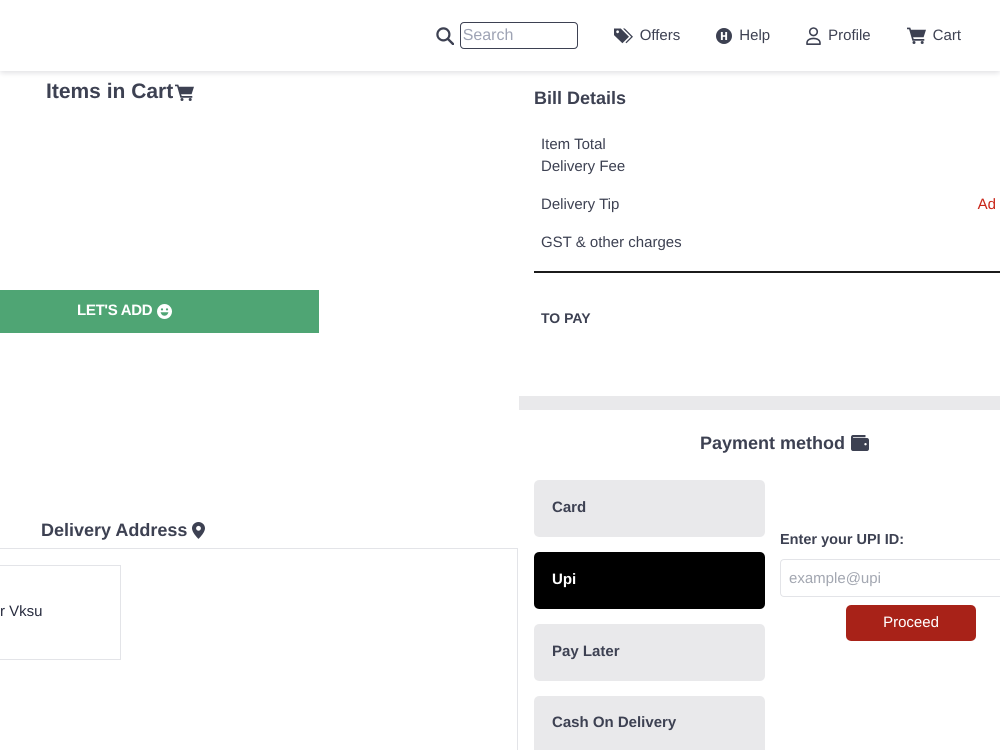  Describe the element at coordinates (987, 205) in the screenshot. I see `add-tip-link: Ad` at that location.